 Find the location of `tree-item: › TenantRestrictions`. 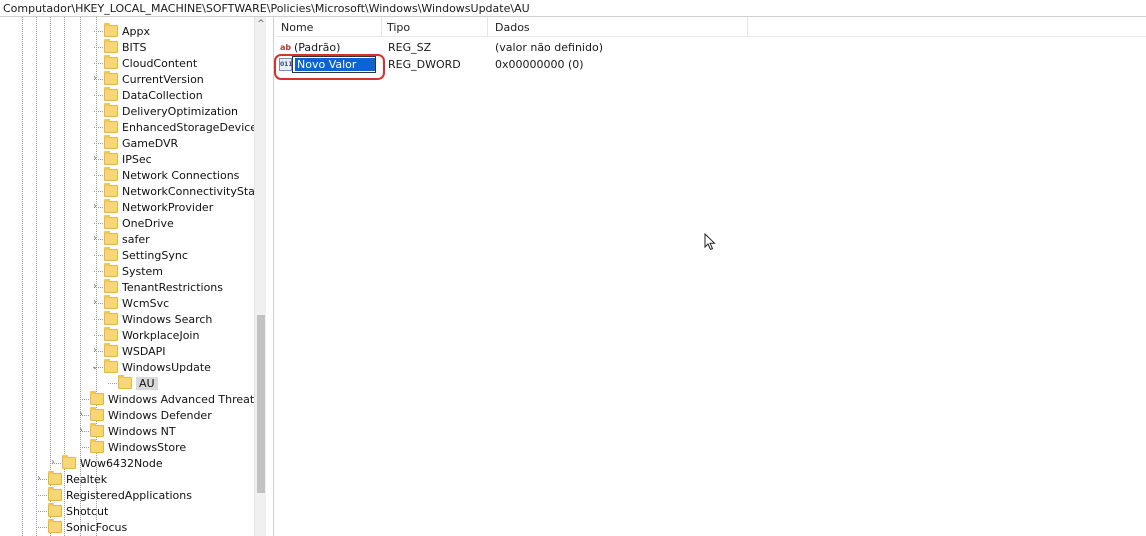

tree-item: › TenantRestrictions is located at coordinates (158, 287).